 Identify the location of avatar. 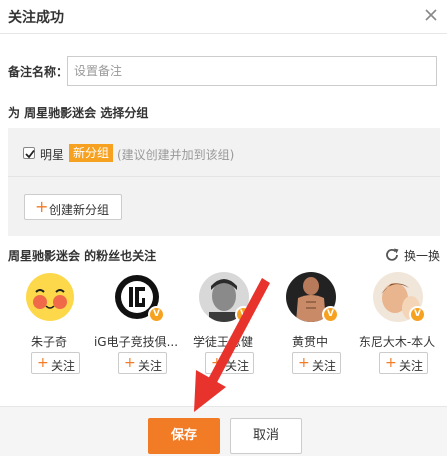
(50, 297).